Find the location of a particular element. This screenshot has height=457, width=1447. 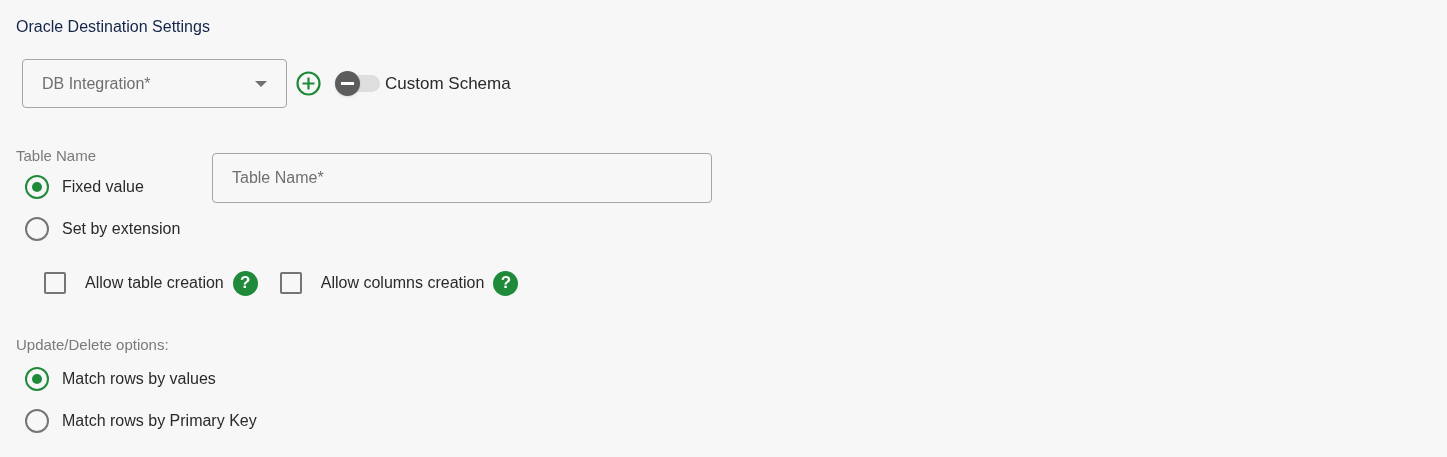

radio-label: Match rows by values is located at coordinates (139, 379).